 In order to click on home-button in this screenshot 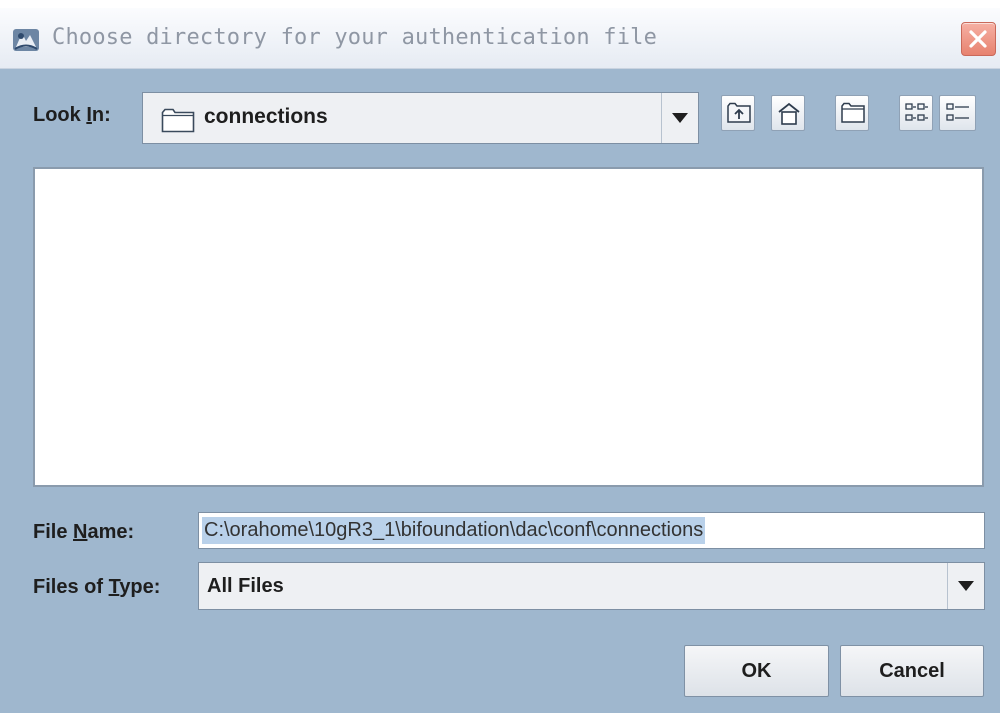, I will do `click(788, 113)`.